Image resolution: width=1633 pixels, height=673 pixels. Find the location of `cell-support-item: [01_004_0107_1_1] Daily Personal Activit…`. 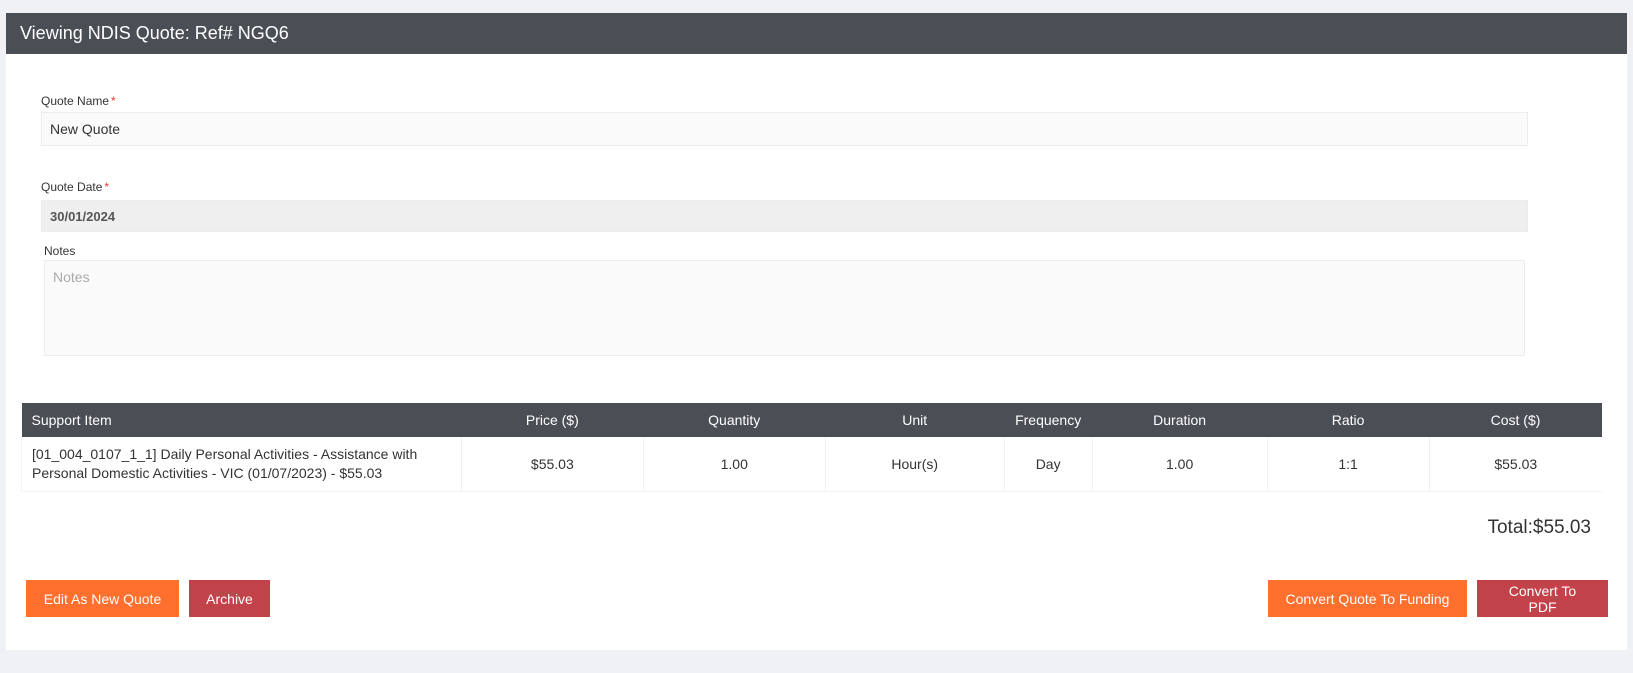

cell-support-item: [01_004_0107_1_1] Daily Personal Activit… is located at coordinates (241, 464).